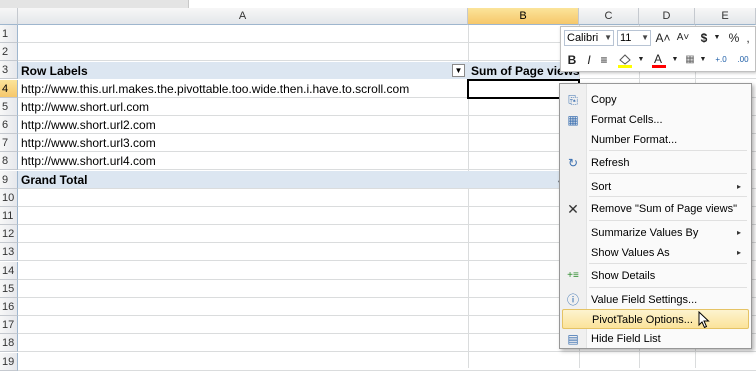 Image resolution: width=756 pixels, height=371 pixels. I want to click on percent-button: %, so click(734, 38).